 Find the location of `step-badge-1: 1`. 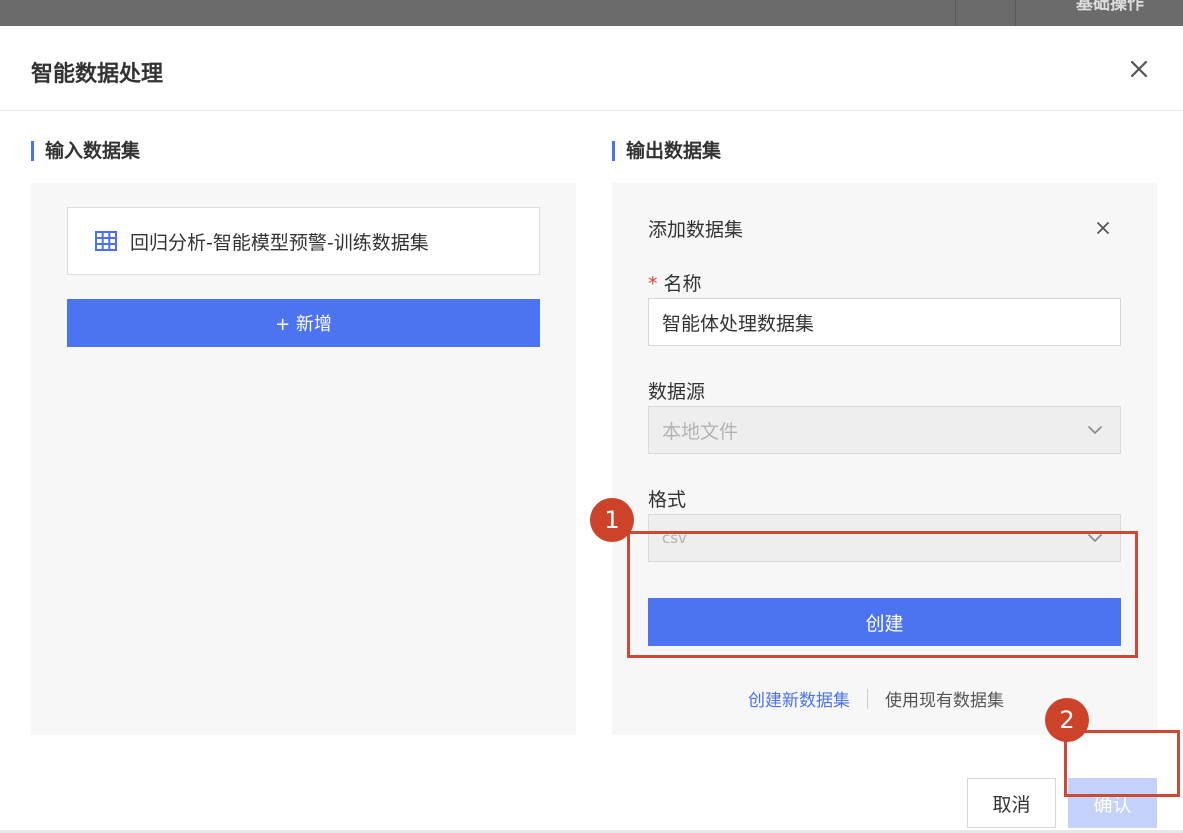

step-badge-1: 1 is located at coordinates (612, 520).